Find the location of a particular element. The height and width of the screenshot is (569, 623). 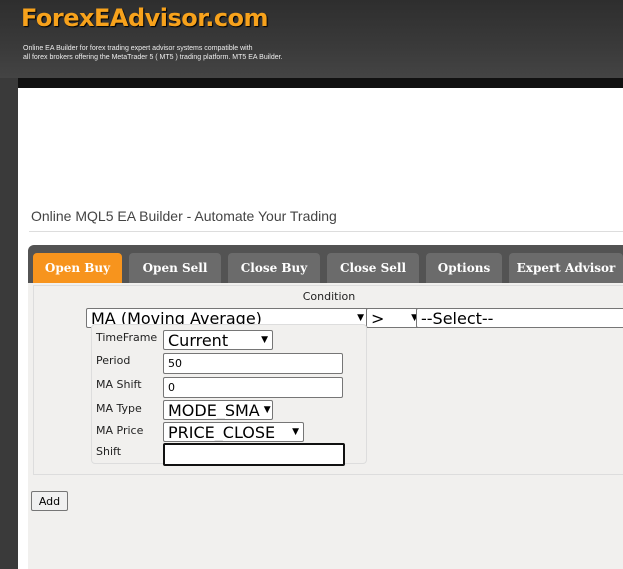

tab-close-buy: Close Buy is located at coordinates (274, 268).